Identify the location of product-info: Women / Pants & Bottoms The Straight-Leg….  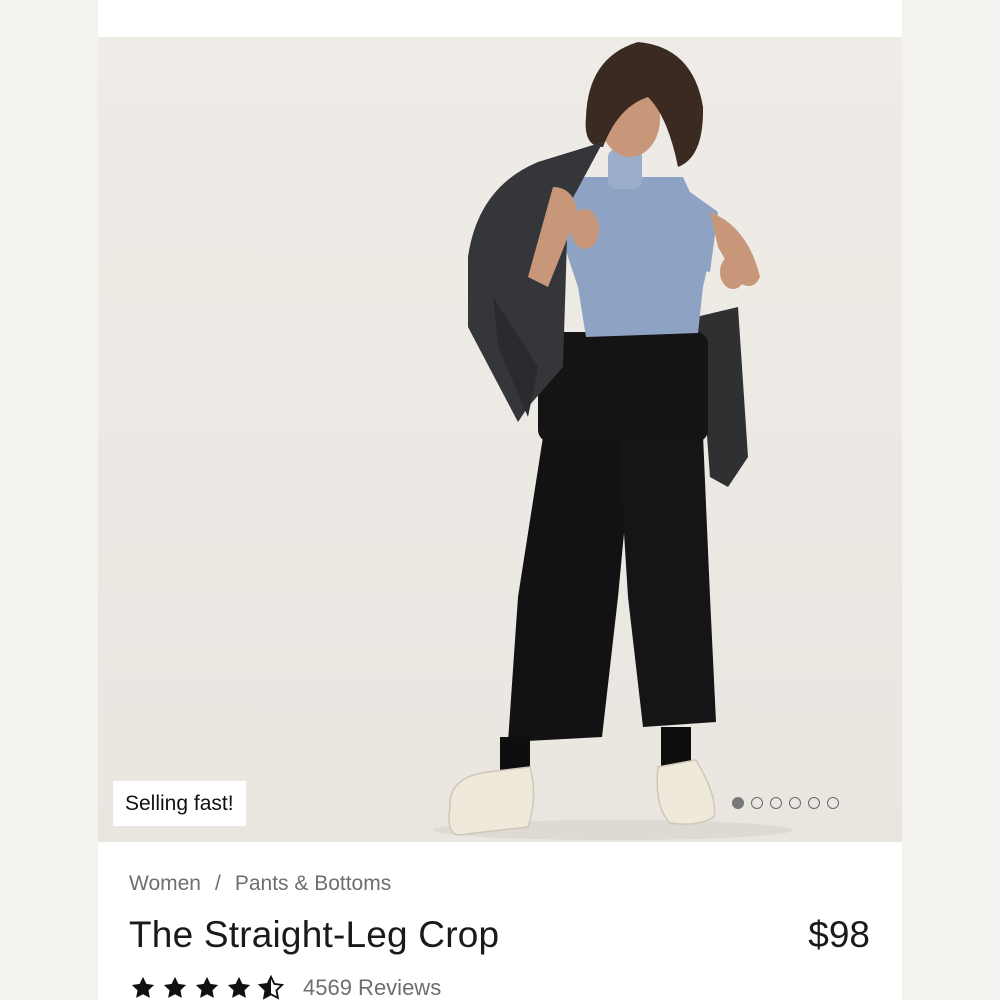
(500, 921).